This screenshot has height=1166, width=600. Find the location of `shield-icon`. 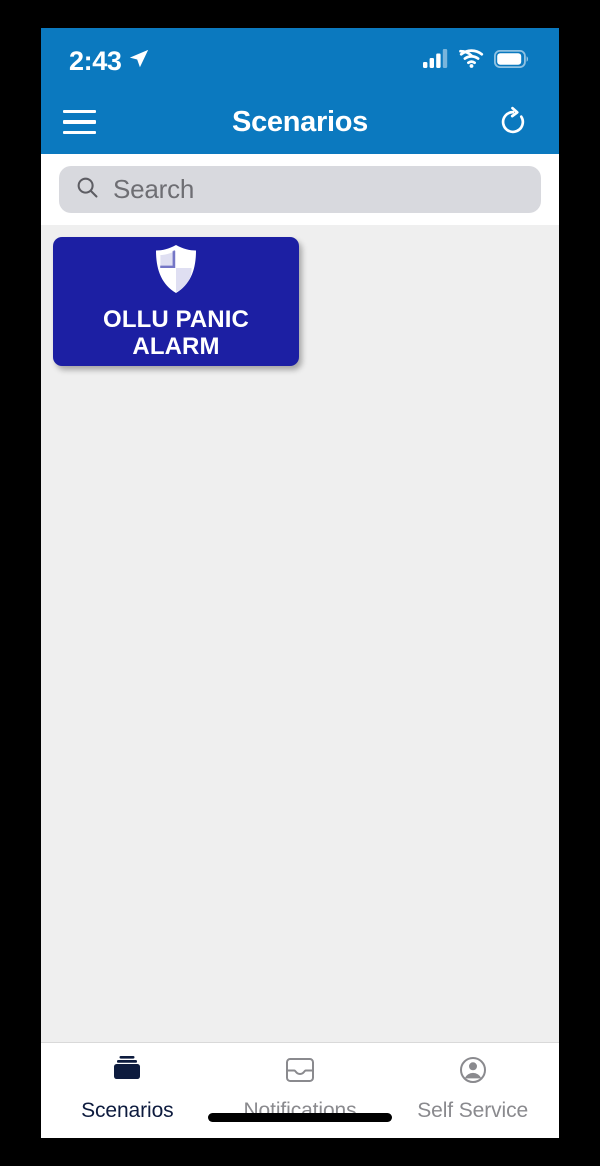

shield-icon is located at coordinates (176, 271).